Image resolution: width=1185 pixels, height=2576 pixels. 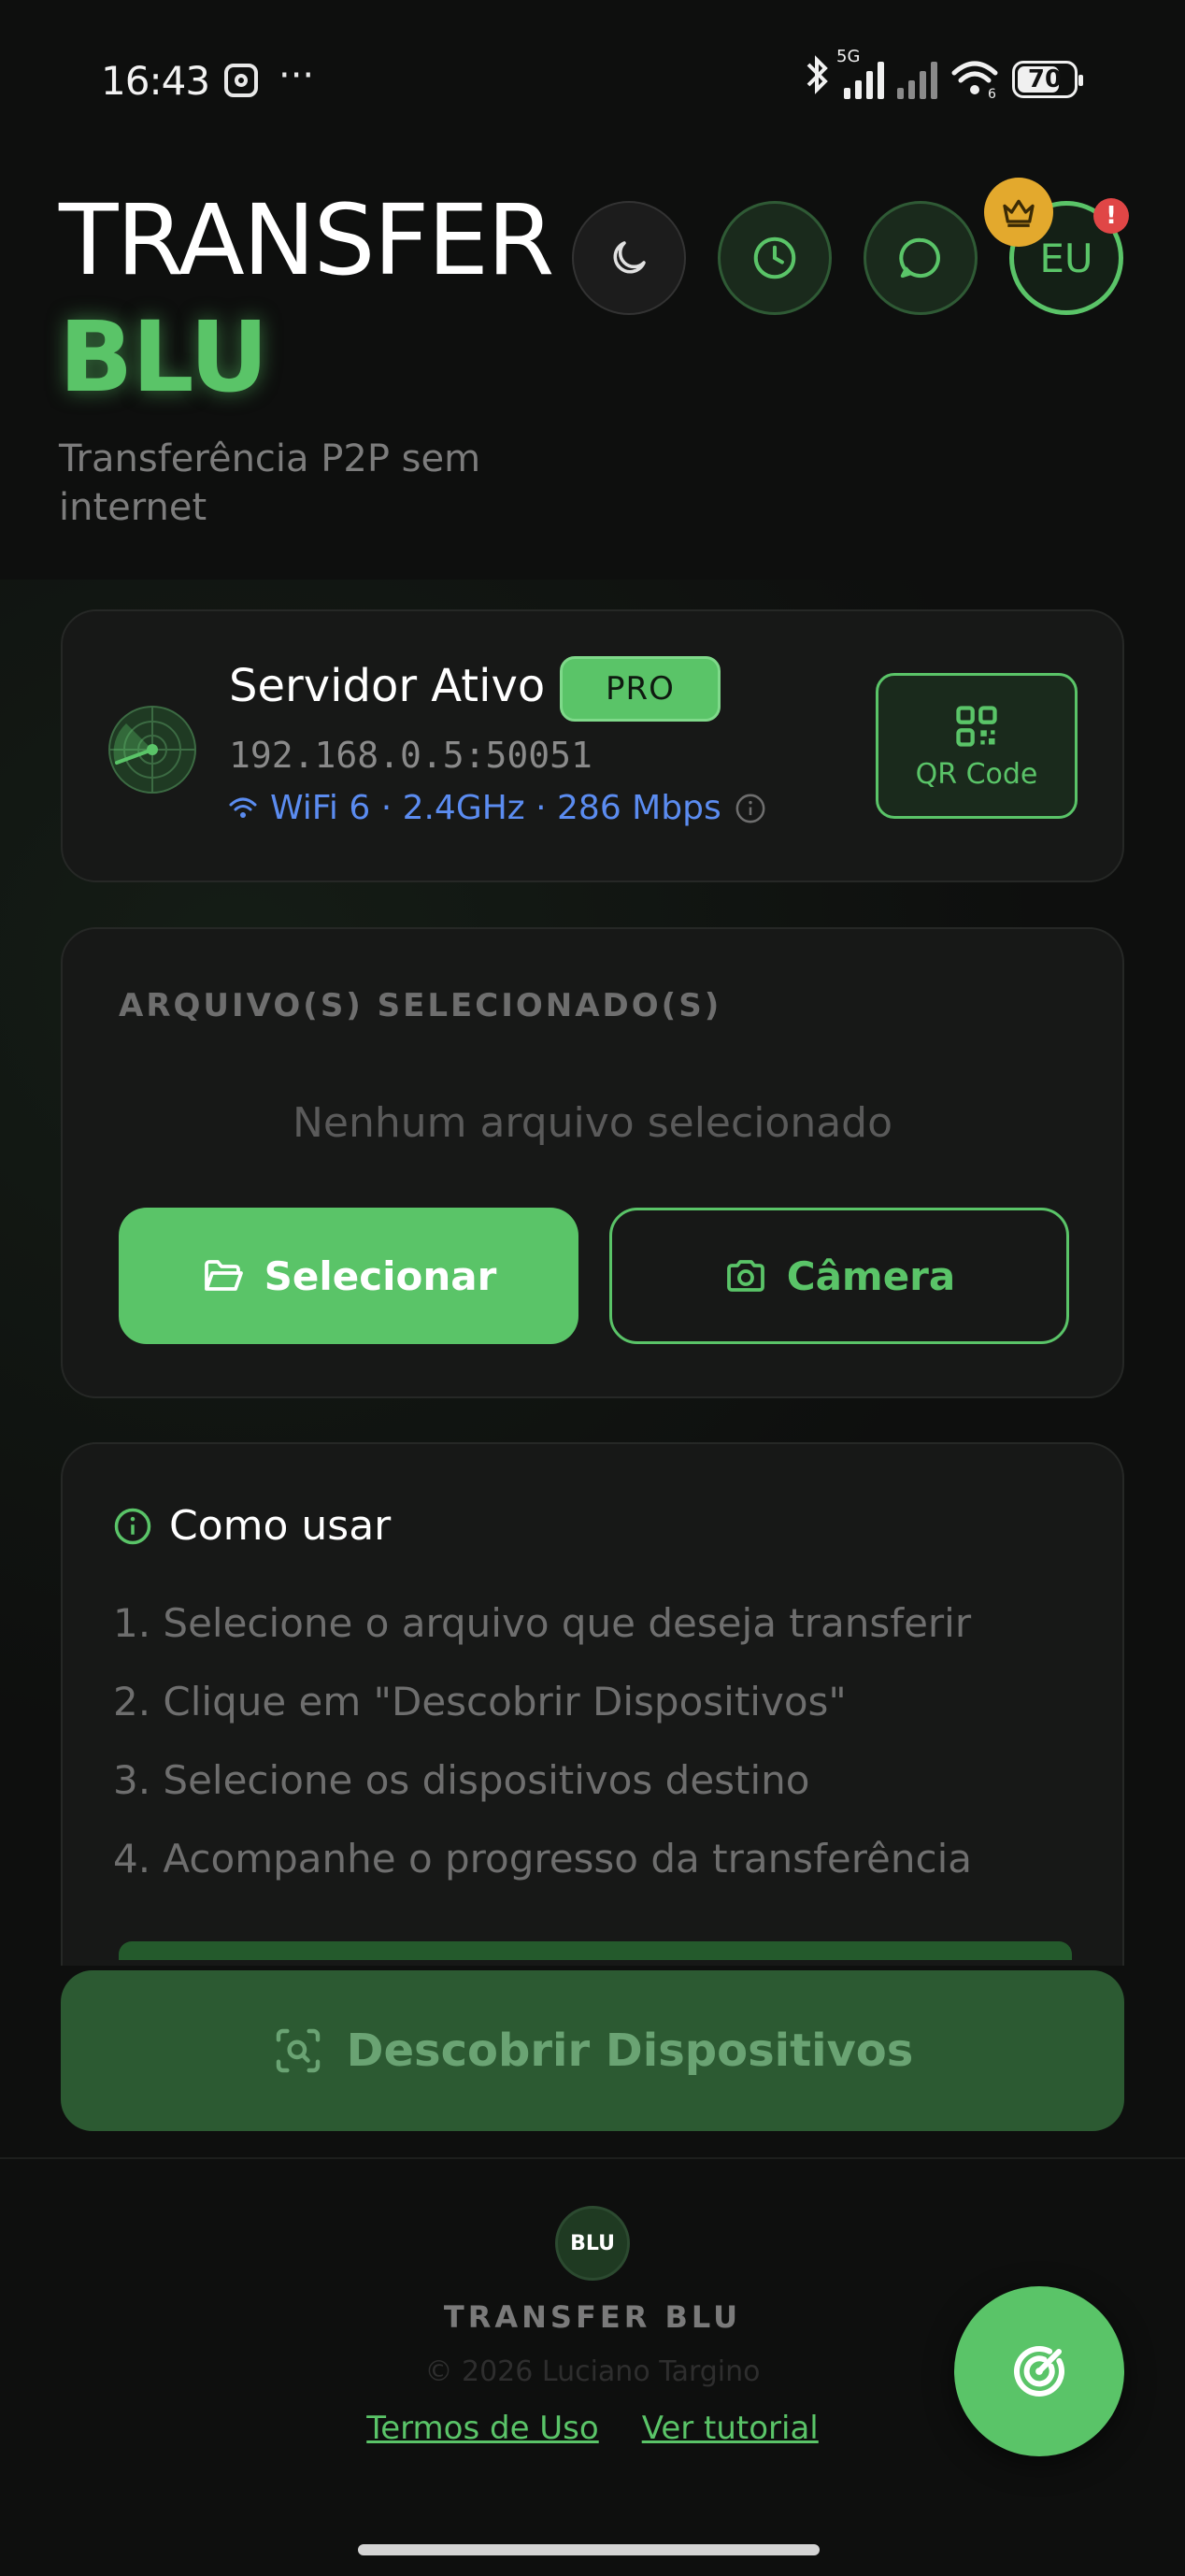 I want to click on scroll-overflow-edge, so click(x=596, y=1950).